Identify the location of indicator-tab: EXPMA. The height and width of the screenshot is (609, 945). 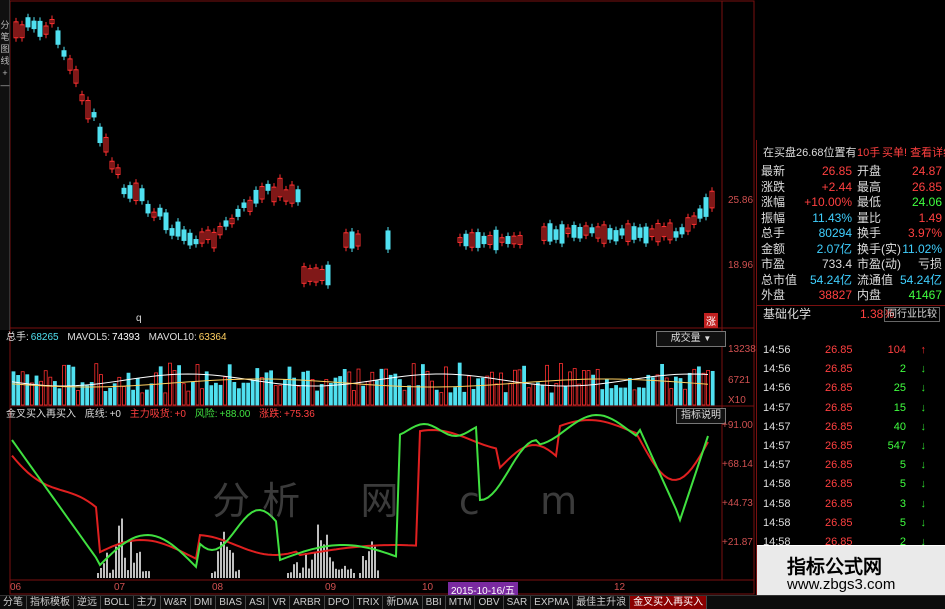
(552, 602).